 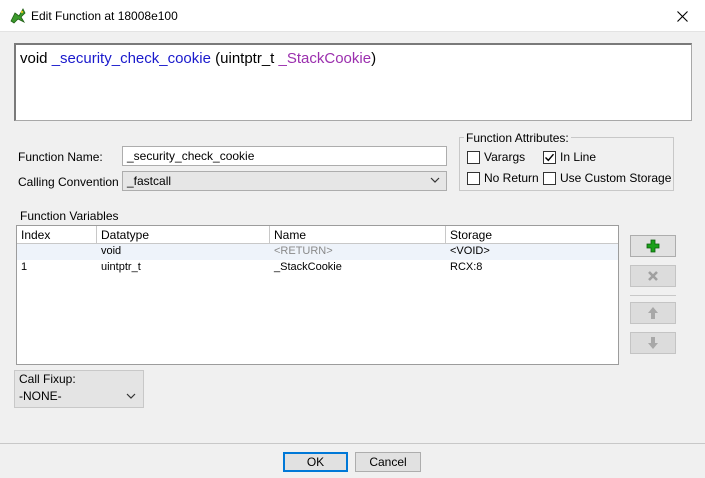 I want to click on cell-datatype: void, so click(x=111, y=251).